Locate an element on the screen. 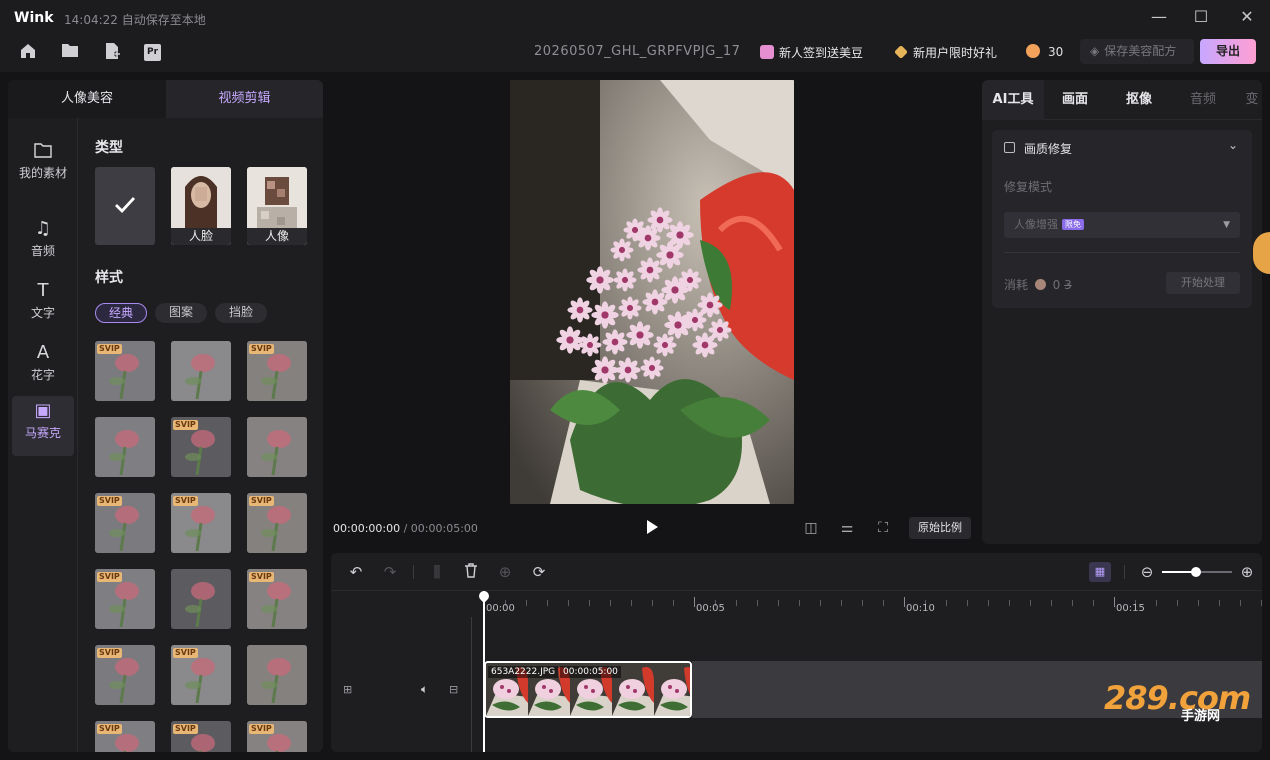 The image size is (1270, 760). style-tab-pattern: 图案 is located at coordinates (181, 313).